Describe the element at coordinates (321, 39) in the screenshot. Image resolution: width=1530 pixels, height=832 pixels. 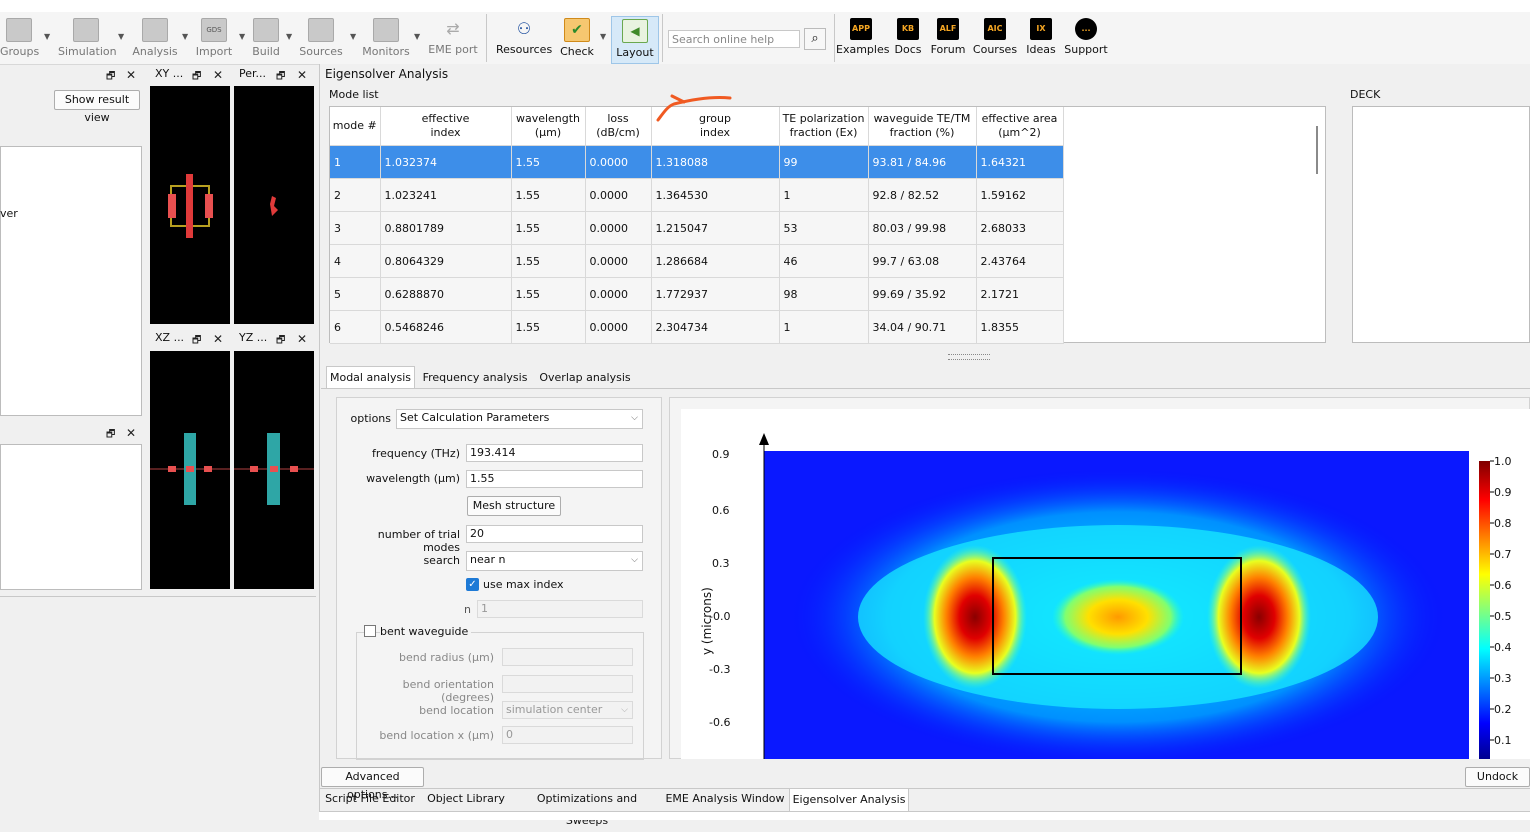
I see `sources-button: Sources` at that location.